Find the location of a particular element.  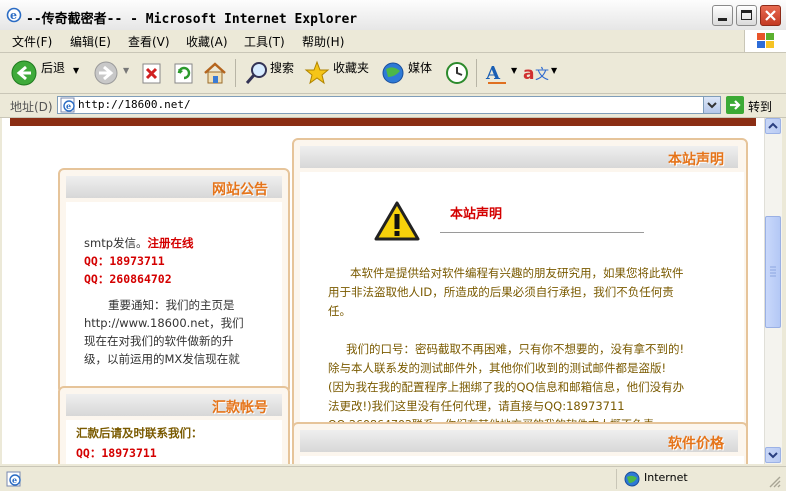

encoding-icon: a 文 is located at coordinates (537, 73).